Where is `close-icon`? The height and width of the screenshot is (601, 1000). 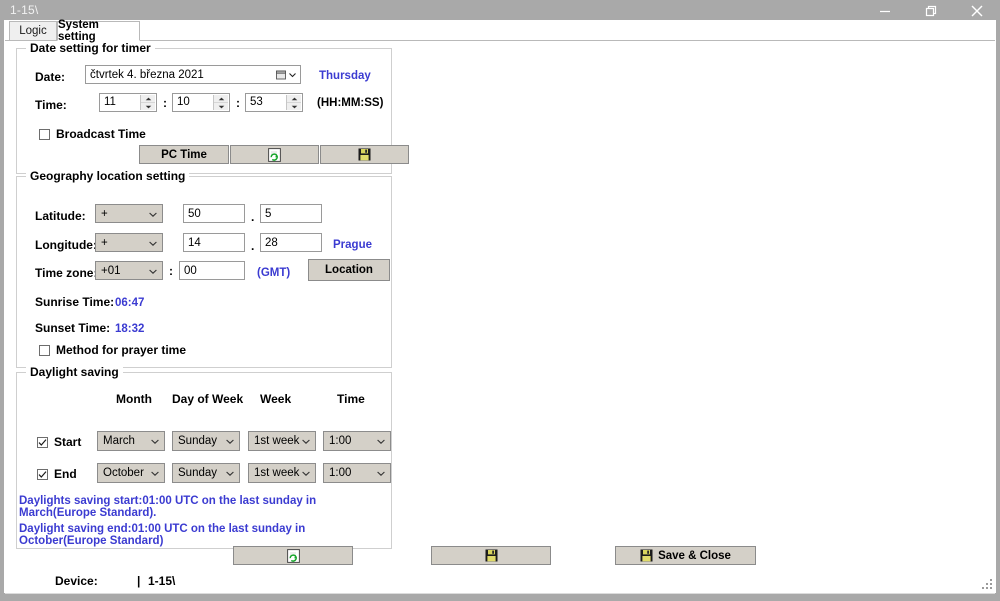
close-icon is located at coordinates (977, 11).